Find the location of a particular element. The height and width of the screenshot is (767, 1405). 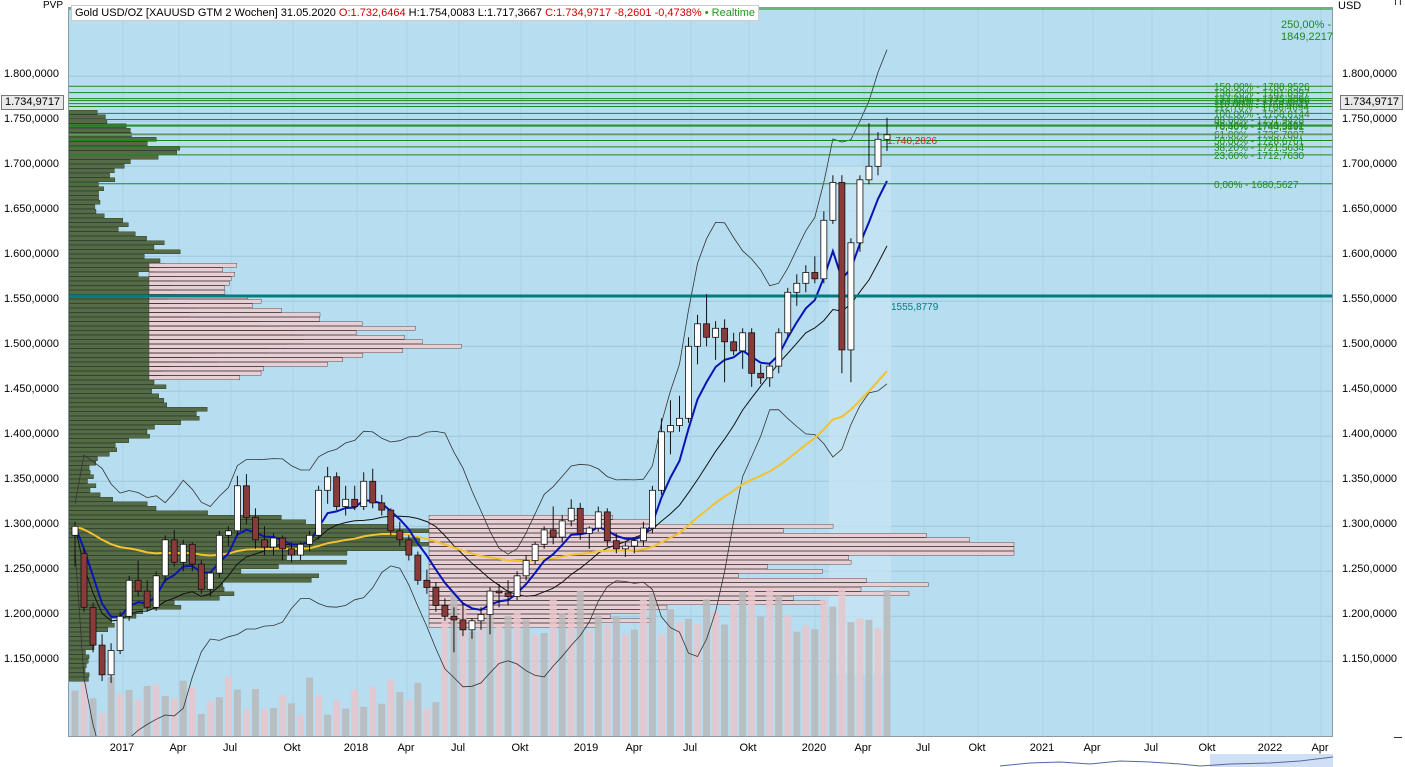

right-axis-tick-label: 1.550,0000 is located at coordinates (1370, 299).